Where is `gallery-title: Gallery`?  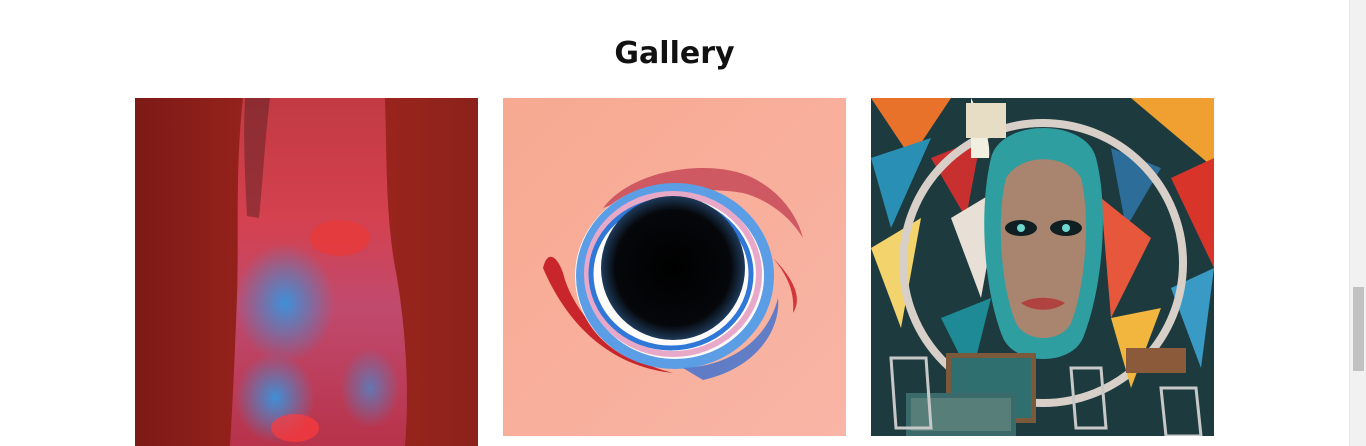 gallery-title: Gallery is located at coordinates (674, 53).